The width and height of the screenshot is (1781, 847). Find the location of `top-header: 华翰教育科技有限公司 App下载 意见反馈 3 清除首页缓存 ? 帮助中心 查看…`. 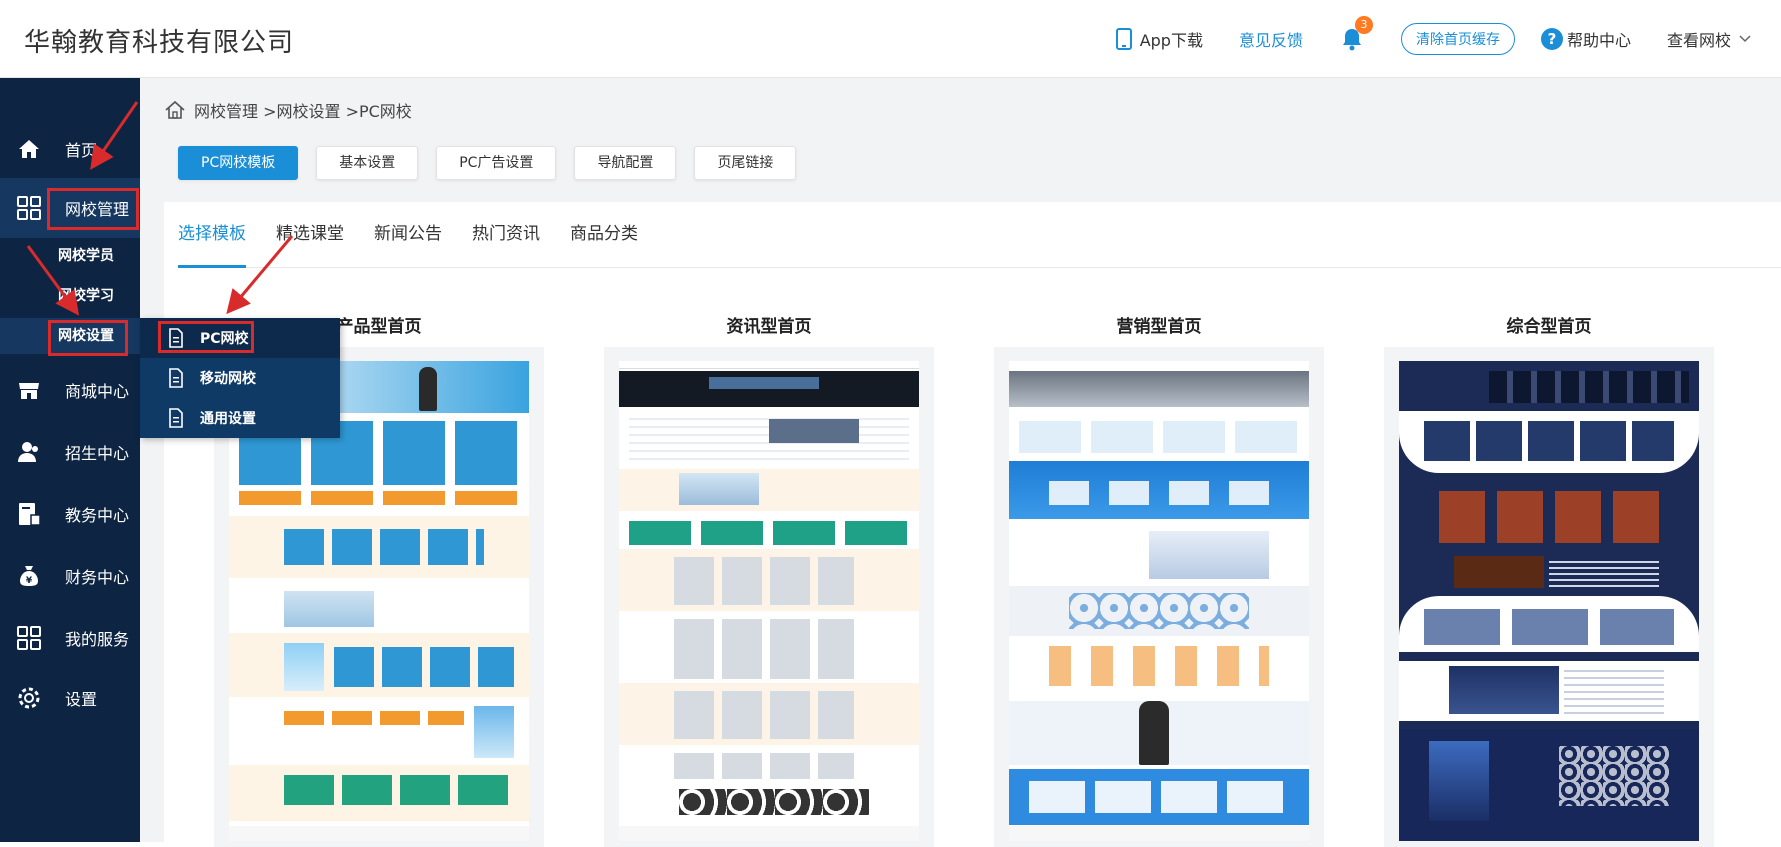

top-header: 华翰教育科技有限公司 App下载 意见反馈 3 清除首页缓存 ? 帮助中心 查看… is located at coordinates (890, 39).